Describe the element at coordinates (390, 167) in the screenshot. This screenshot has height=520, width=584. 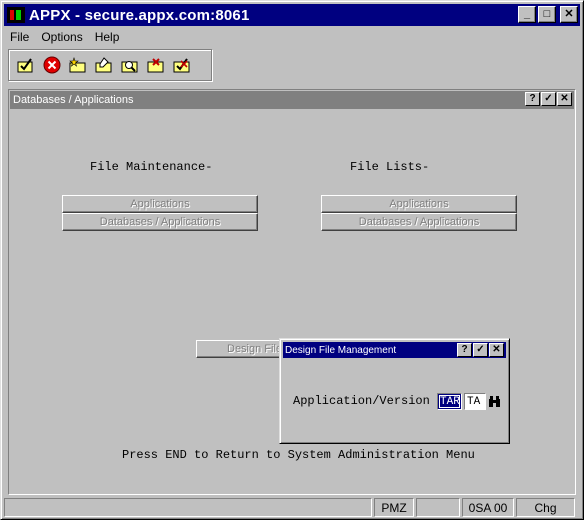
I see `file-lists-heading: File Lists-` at that location.